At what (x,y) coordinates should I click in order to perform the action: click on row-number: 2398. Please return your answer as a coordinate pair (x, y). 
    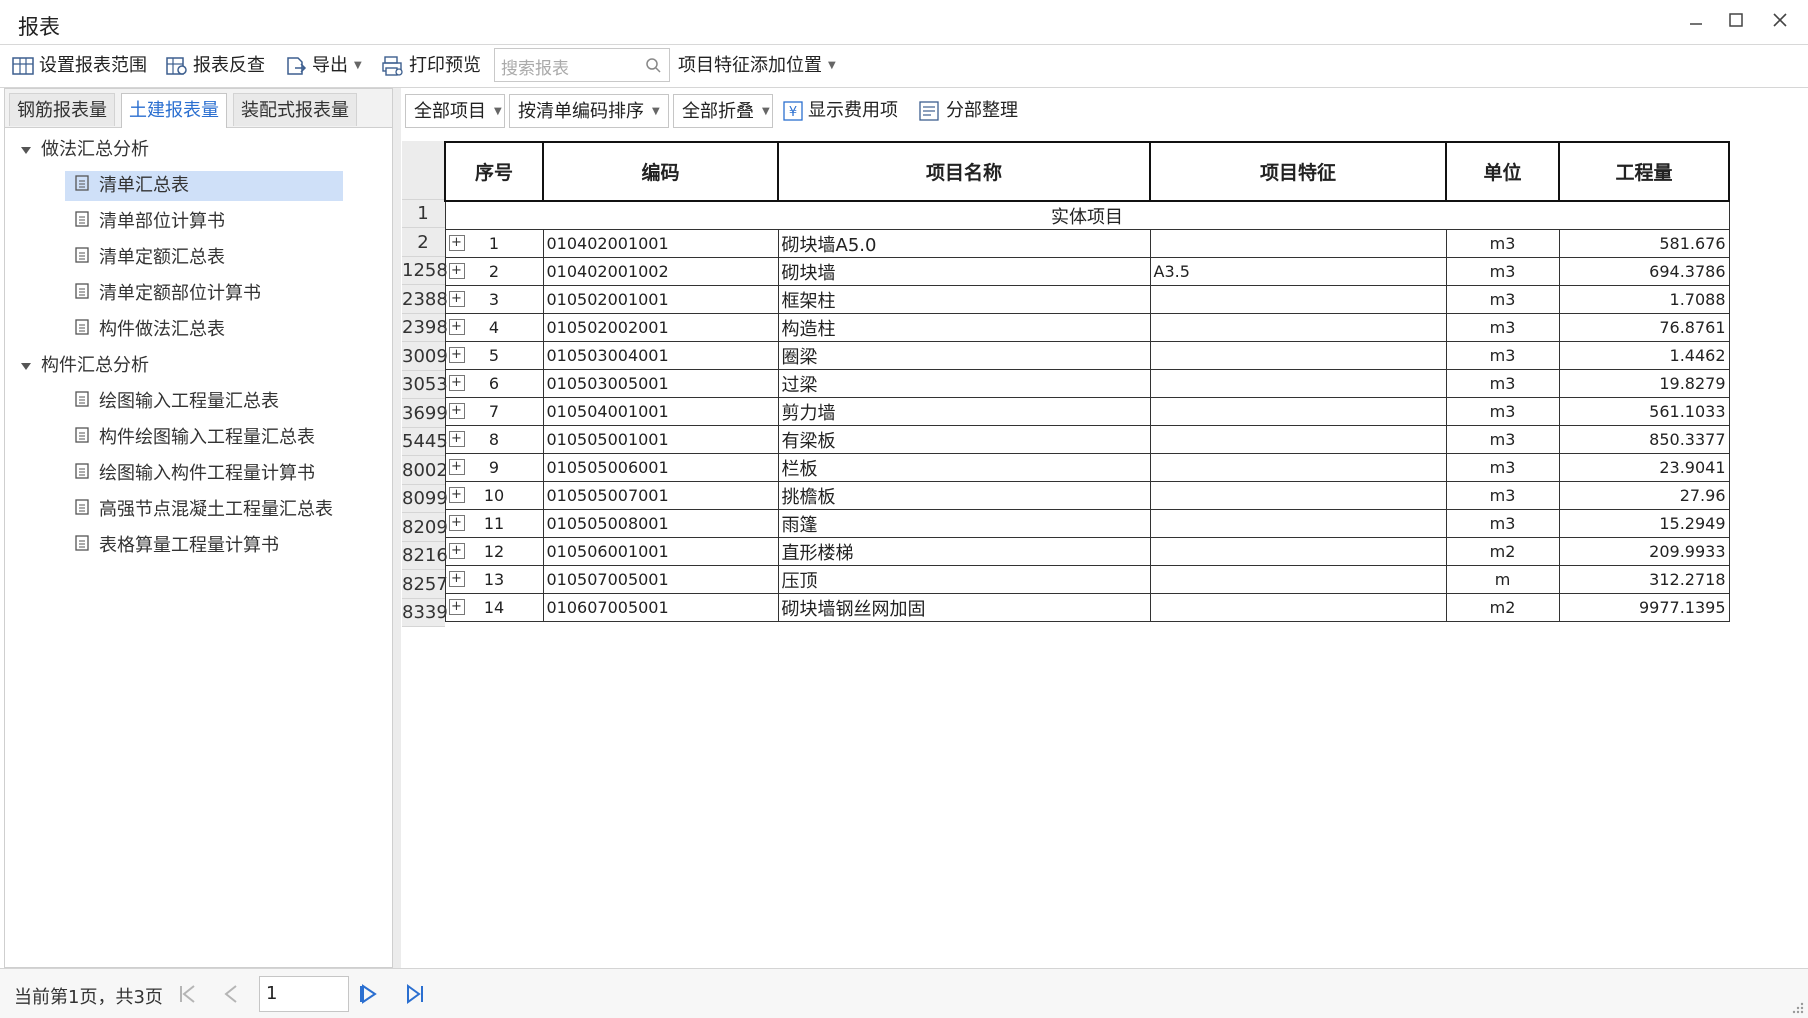
    Looking at the image, I should click on (425, 328).